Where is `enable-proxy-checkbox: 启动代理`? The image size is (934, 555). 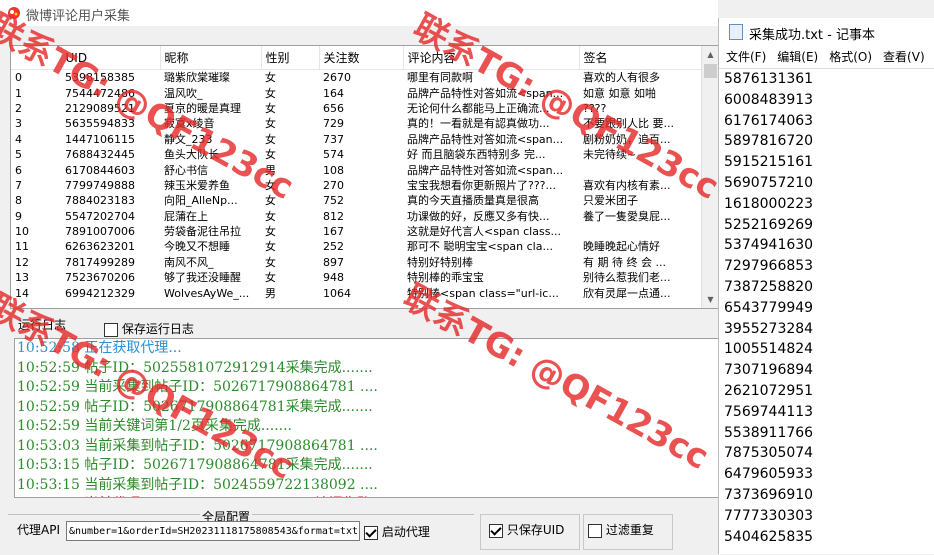 enable-proxy-checkbox: 启动代理 is located at coordinates (397, 531).